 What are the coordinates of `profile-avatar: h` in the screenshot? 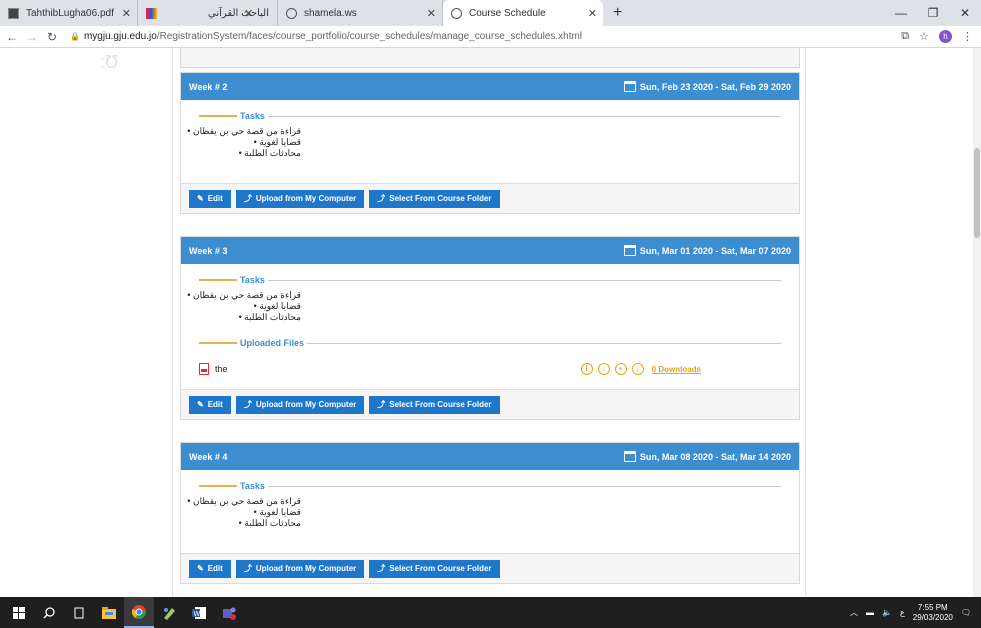 It's located at (945, 36).